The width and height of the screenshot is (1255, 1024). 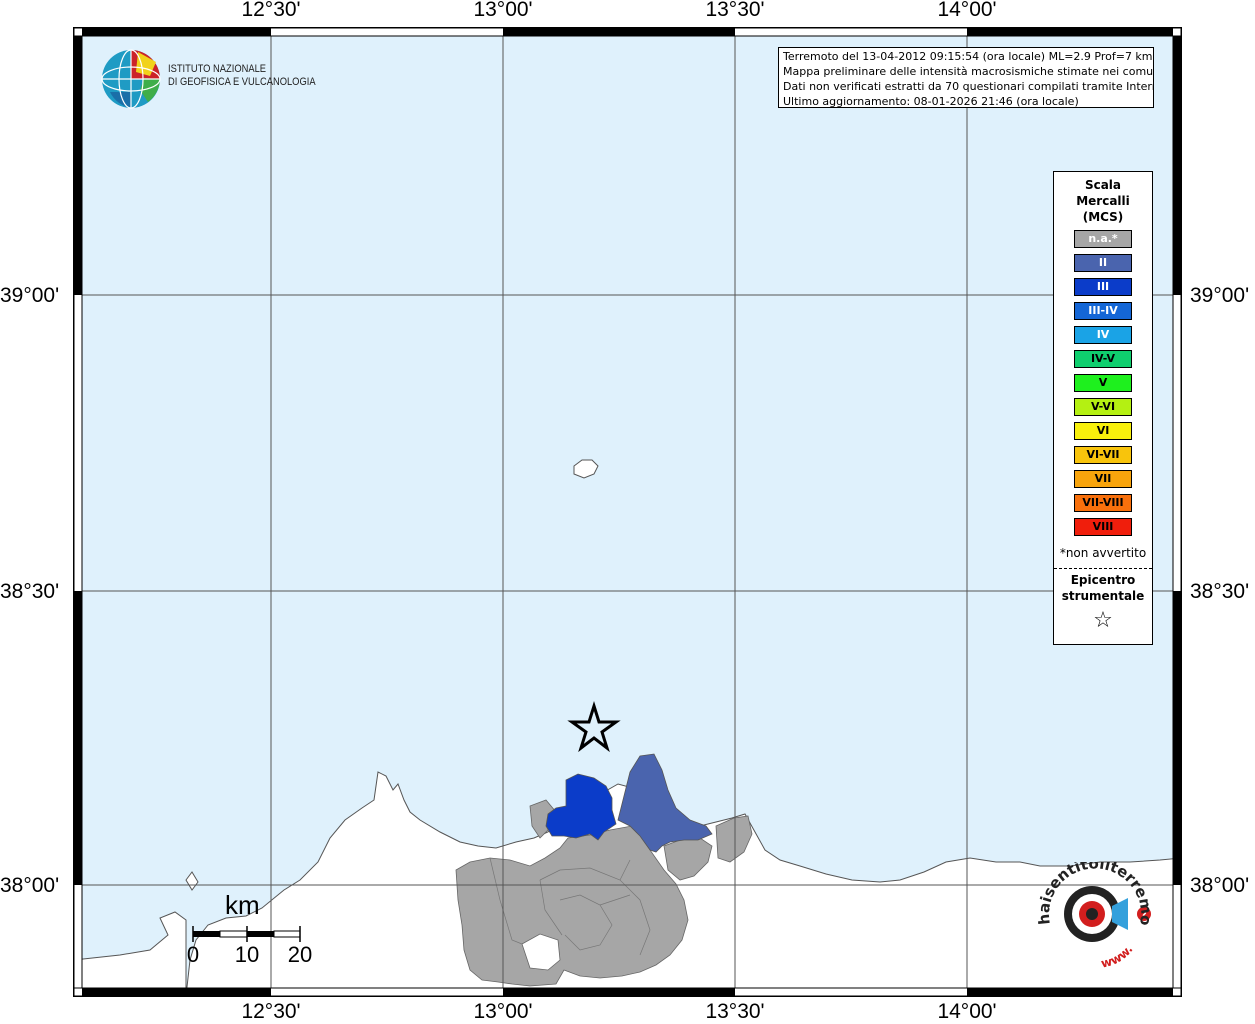 What do you see at coordinates (967, 1011) in the screenshot?
I see `tick-bottom-4: 14°00'` at bounding box center [967, 1011].